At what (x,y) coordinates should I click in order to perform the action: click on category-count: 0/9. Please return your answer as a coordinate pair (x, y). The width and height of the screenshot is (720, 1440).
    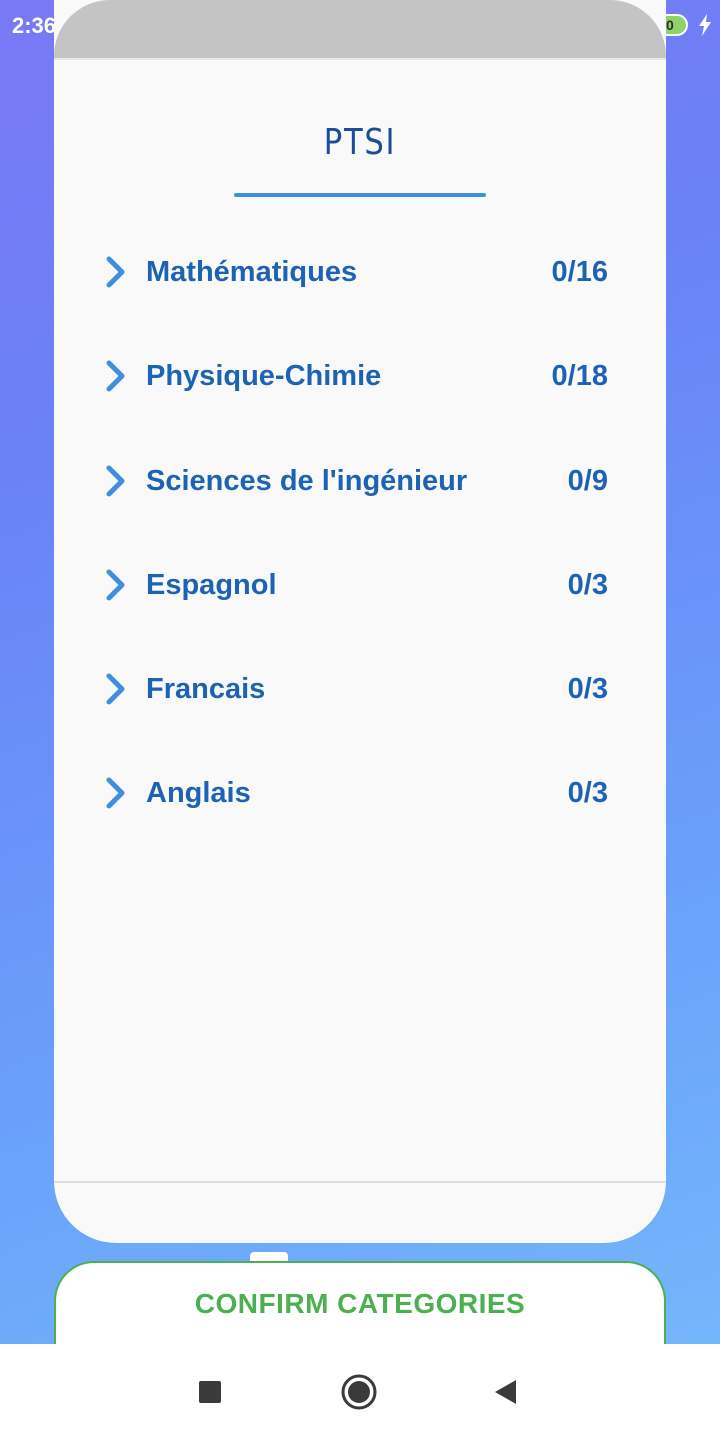
    Looking at the image, I should click on (587, 481).